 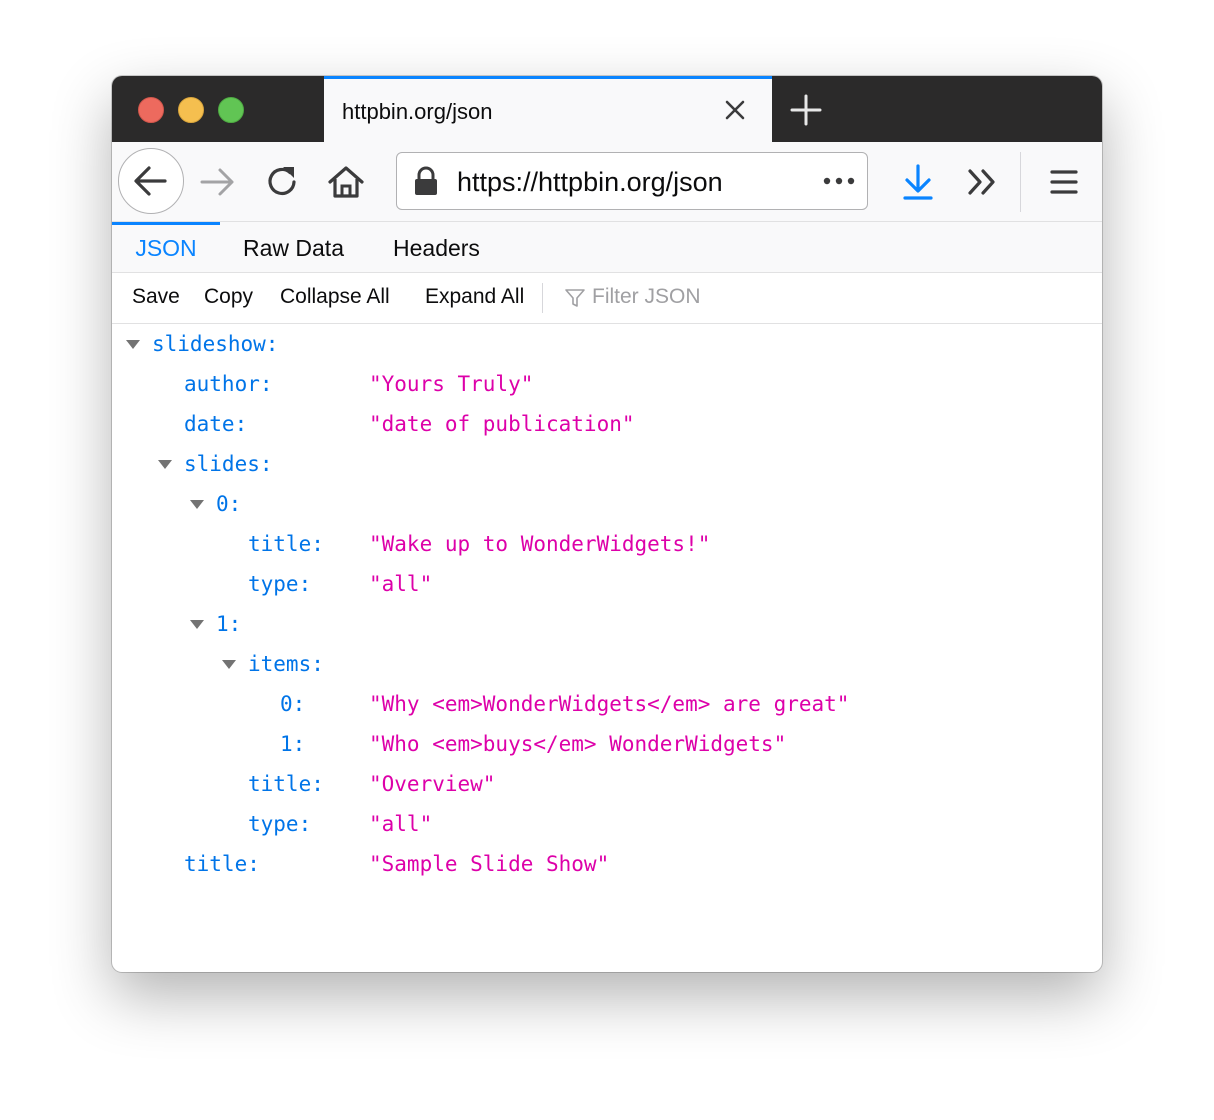 What do you see at coordinates (542, 298) in the screenshot?
I see `toolbar-divider` at bounding box center [542, 298].